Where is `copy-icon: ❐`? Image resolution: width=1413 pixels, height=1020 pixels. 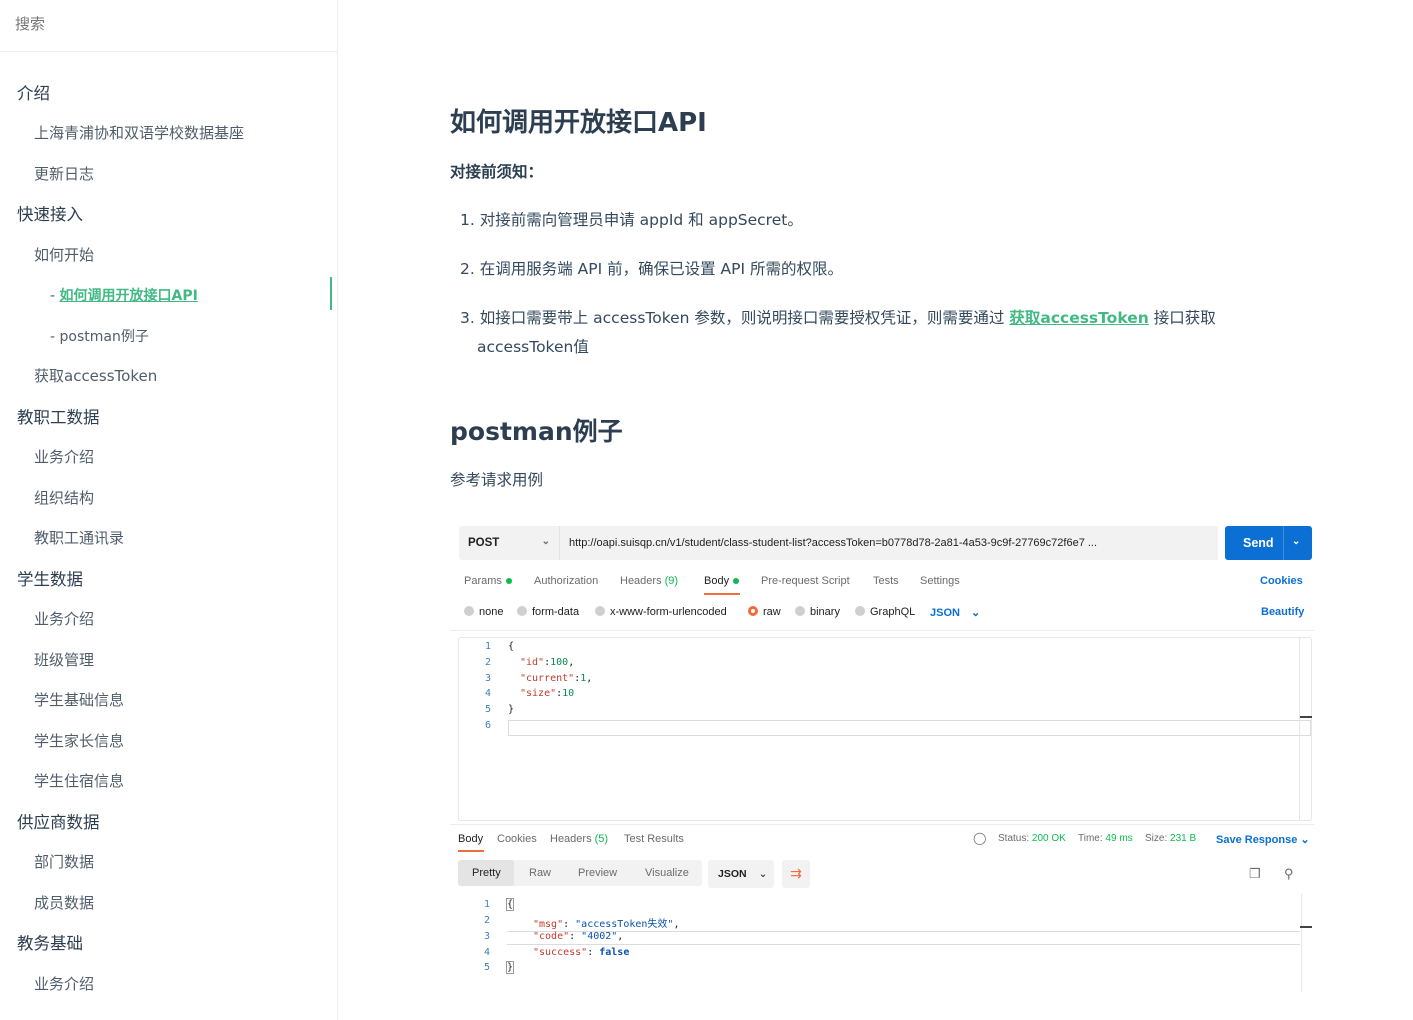 copy-icon: ❐ is located at coordinates (1255, 874).